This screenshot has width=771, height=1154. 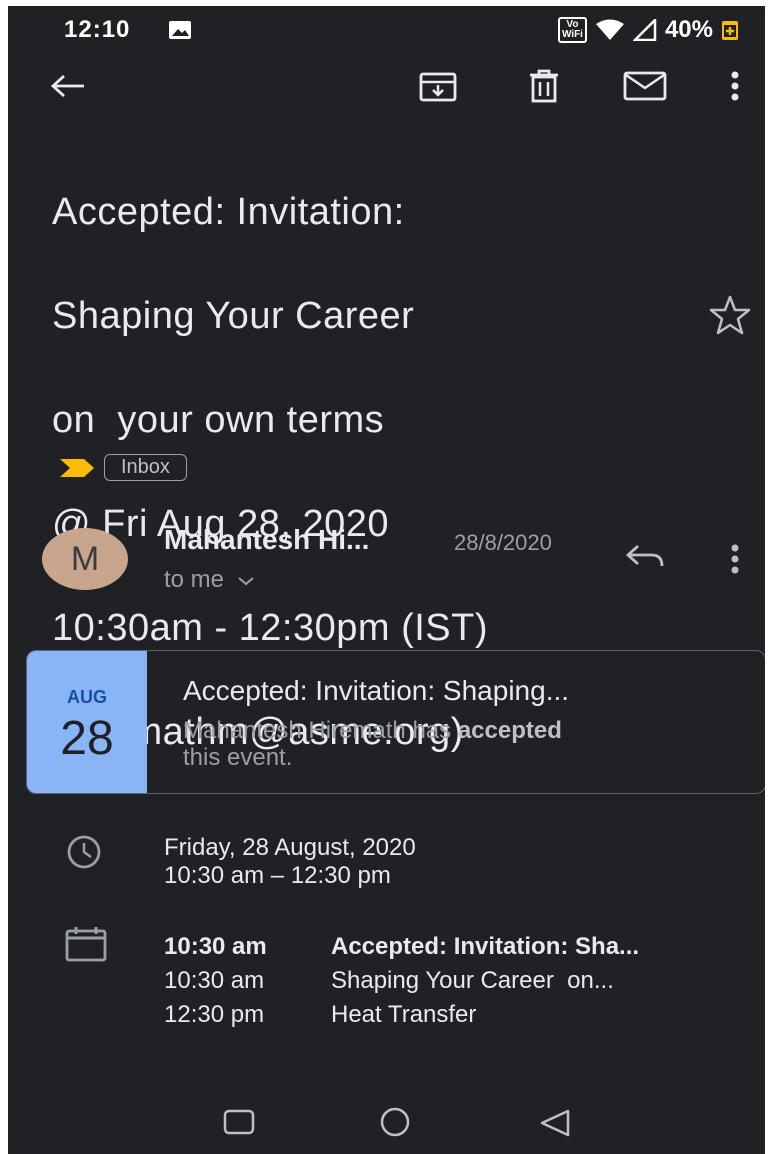 I want to click on wifi-icon, so click(x=609, y=29).